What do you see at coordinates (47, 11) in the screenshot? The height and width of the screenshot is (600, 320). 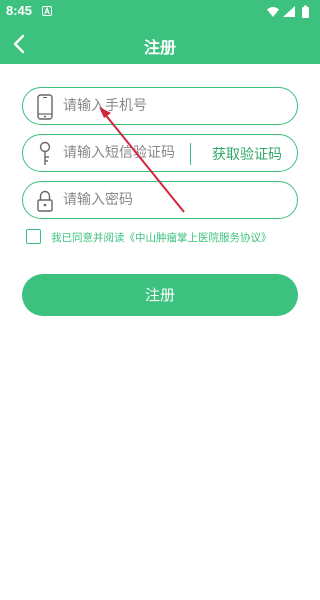 I see `a-letter-icon` at bounding box center [47, 11].